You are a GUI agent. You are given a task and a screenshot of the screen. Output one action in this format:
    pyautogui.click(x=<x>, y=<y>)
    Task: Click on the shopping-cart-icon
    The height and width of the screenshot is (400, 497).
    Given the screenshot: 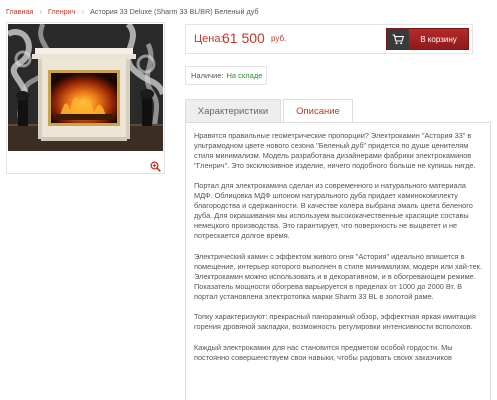 What is the action you would take?
    pyautogui.click(x=398, y=39)
    